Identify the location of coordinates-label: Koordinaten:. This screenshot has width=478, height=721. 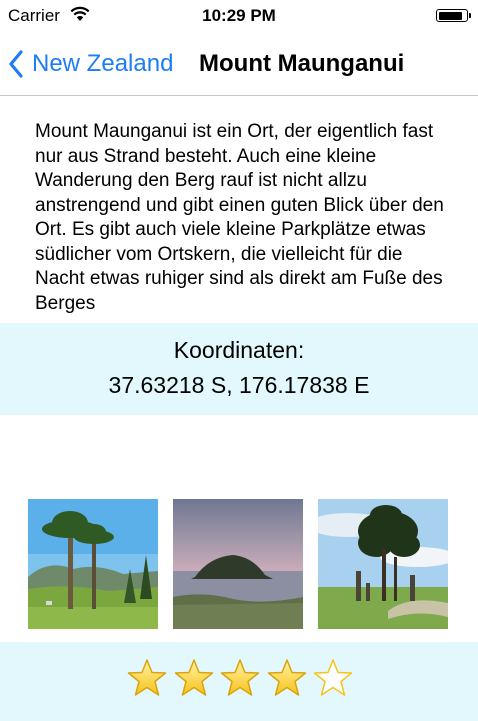
(239, 350).